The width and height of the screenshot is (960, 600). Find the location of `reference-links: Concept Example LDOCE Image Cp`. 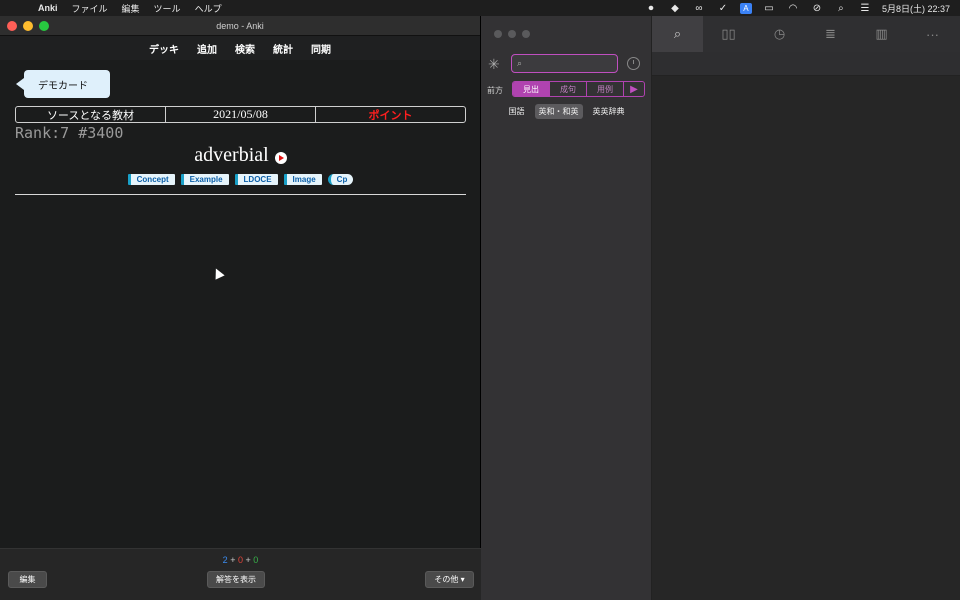

reference-links: Concept Example LDOCE Image Cp is located at coordinates (240, 179).